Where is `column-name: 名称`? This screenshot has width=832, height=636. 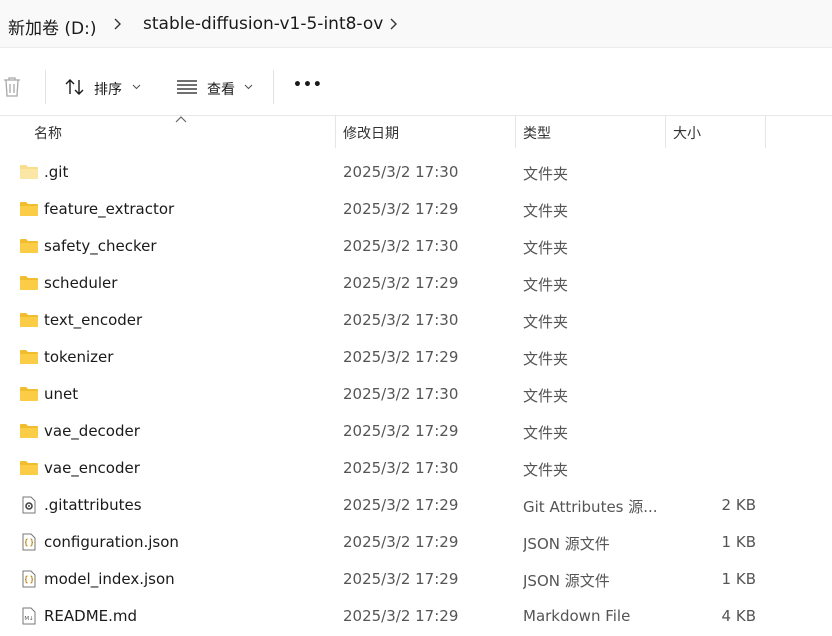
column-name: 名称 is located at coordinates (48, 133).